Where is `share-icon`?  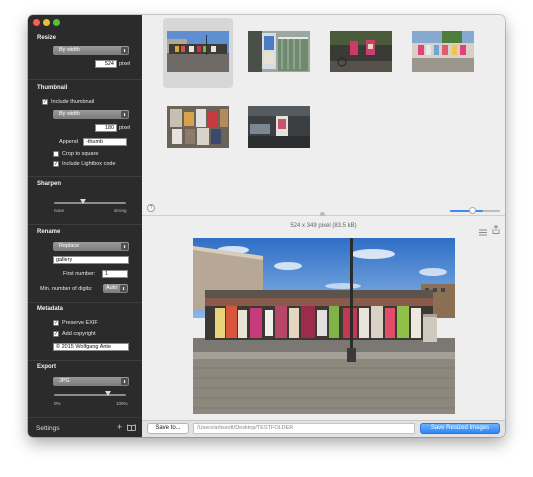 share-icon is located at coordinates (496, 227).